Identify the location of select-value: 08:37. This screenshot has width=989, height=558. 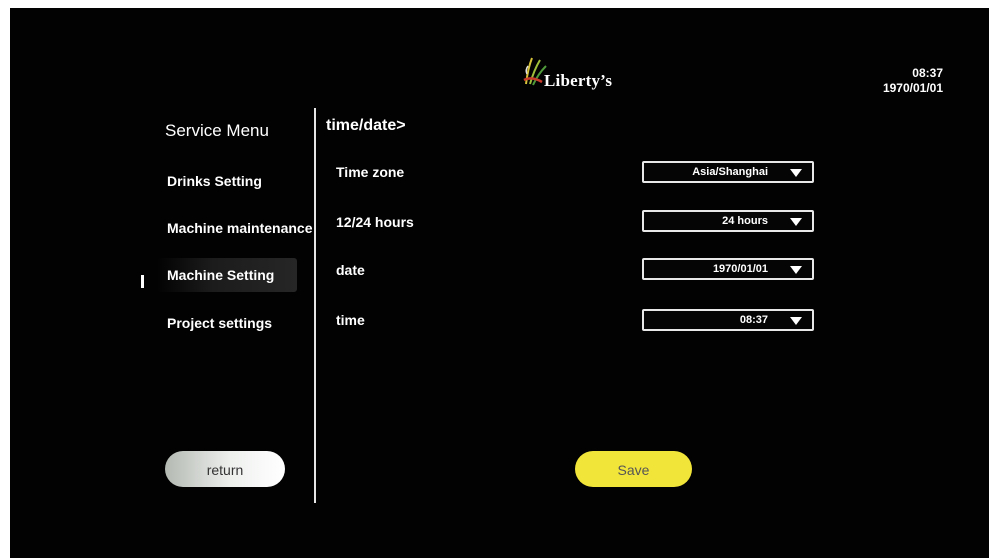
(753, 320).